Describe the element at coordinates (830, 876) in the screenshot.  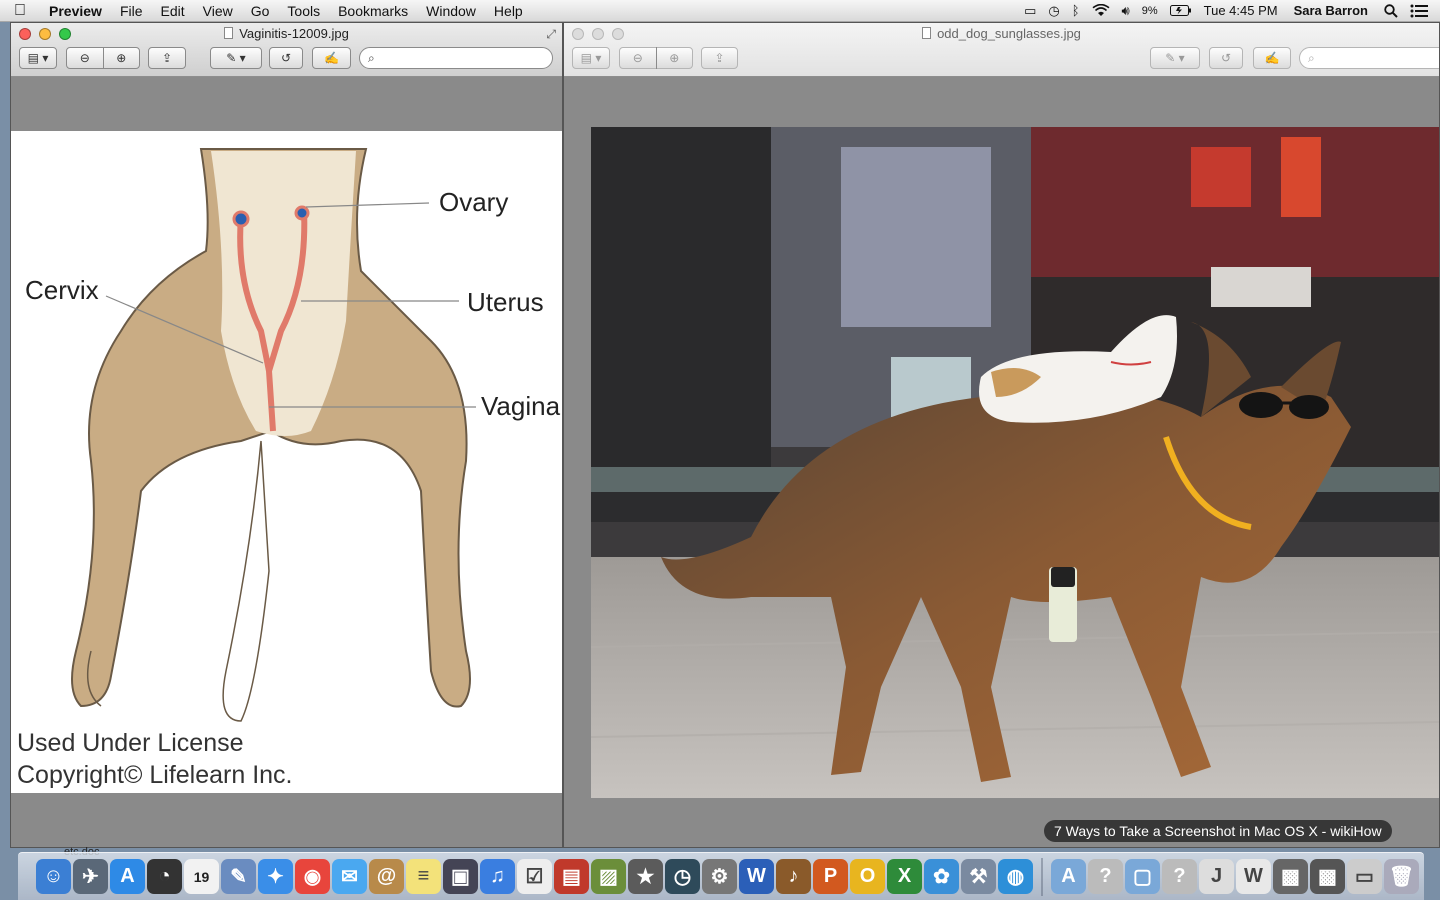
I see `powerpoint-icon: P` at that location.